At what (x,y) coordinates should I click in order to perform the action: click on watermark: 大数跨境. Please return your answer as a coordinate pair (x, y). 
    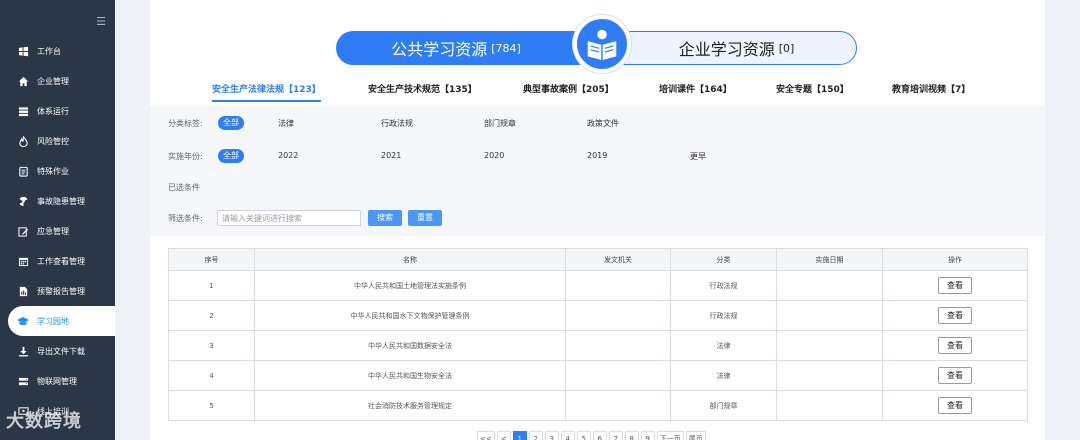
    Looking at the image, I should click on (44, 421).